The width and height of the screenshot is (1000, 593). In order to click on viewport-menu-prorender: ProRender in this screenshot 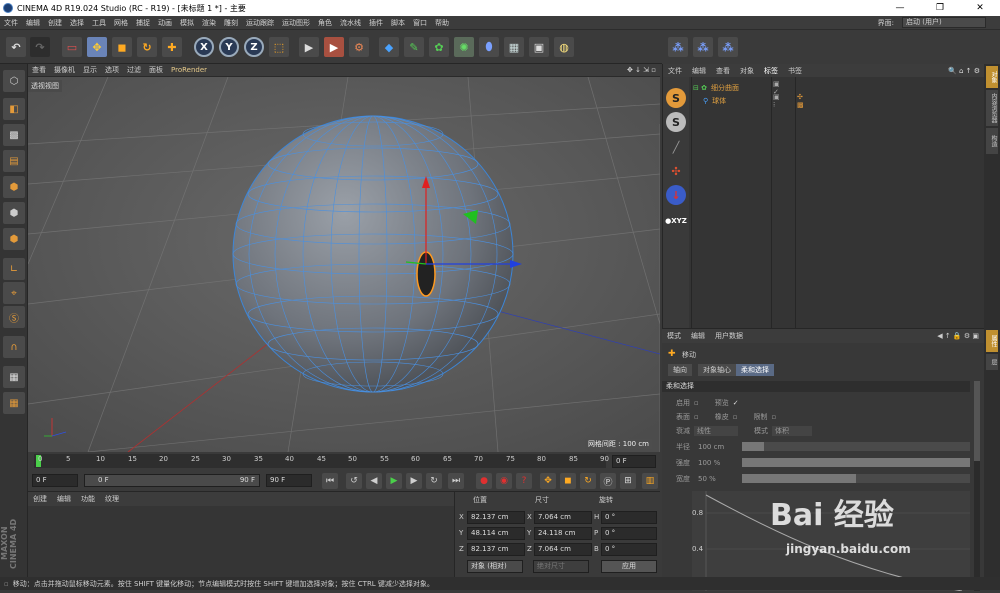, I will do `click(189, 70)`.